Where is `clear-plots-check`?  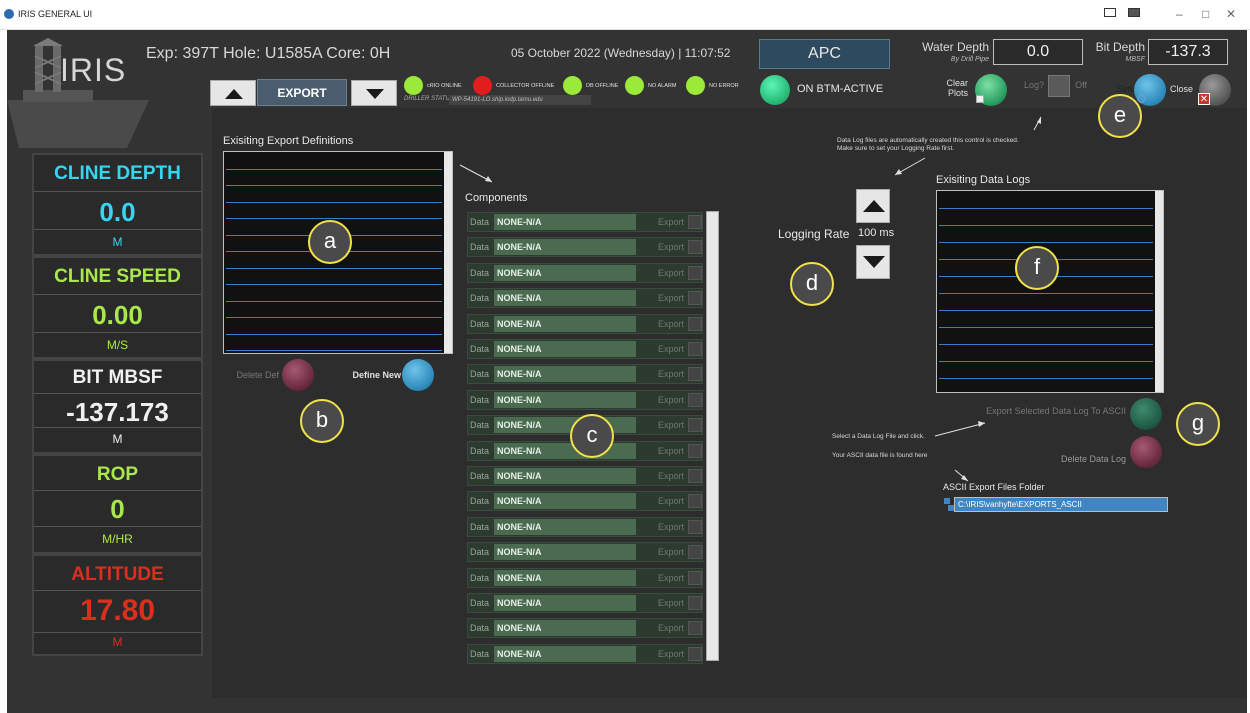
clear-plots-check is located at coordinates (980, 99).